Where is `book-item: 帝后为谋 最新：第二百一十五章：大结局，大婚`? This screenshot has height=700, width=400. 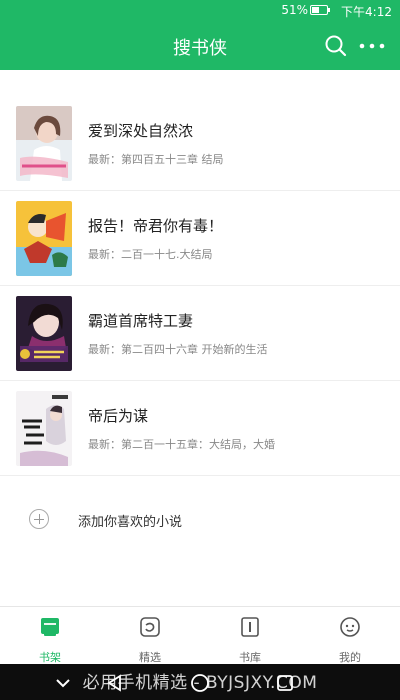
book-item: 帝后为谋 最新：第二百一十五章：大结局，大婚 is located at coordinates (200, 428).